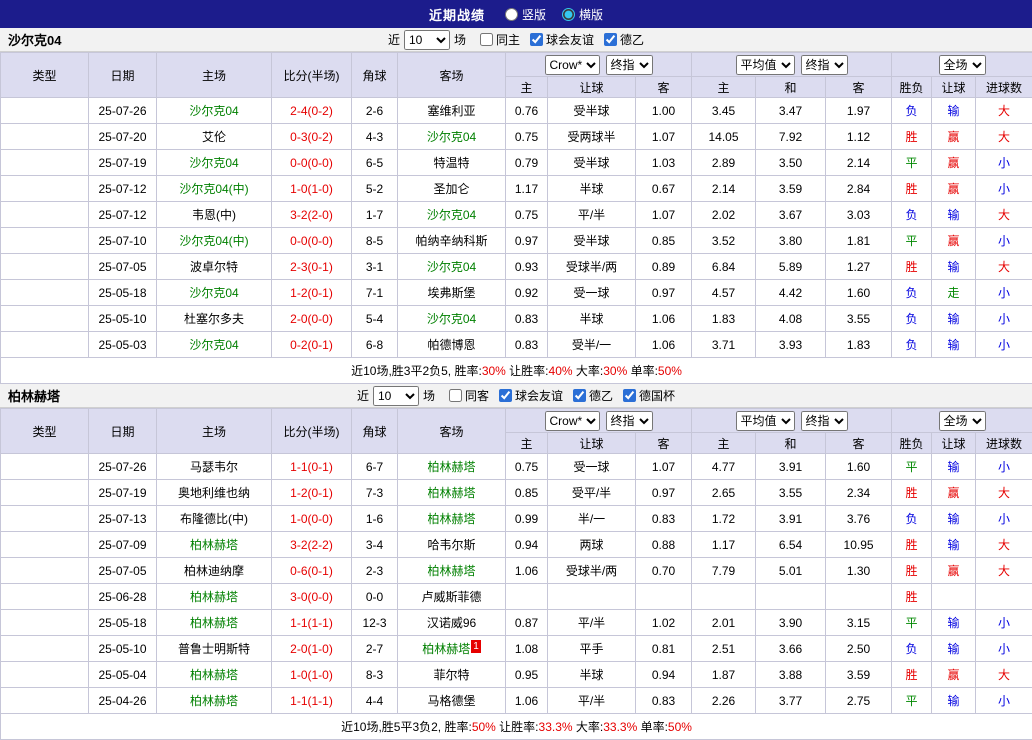  I want to click on corner-score: 1-6, so click(375, 519).